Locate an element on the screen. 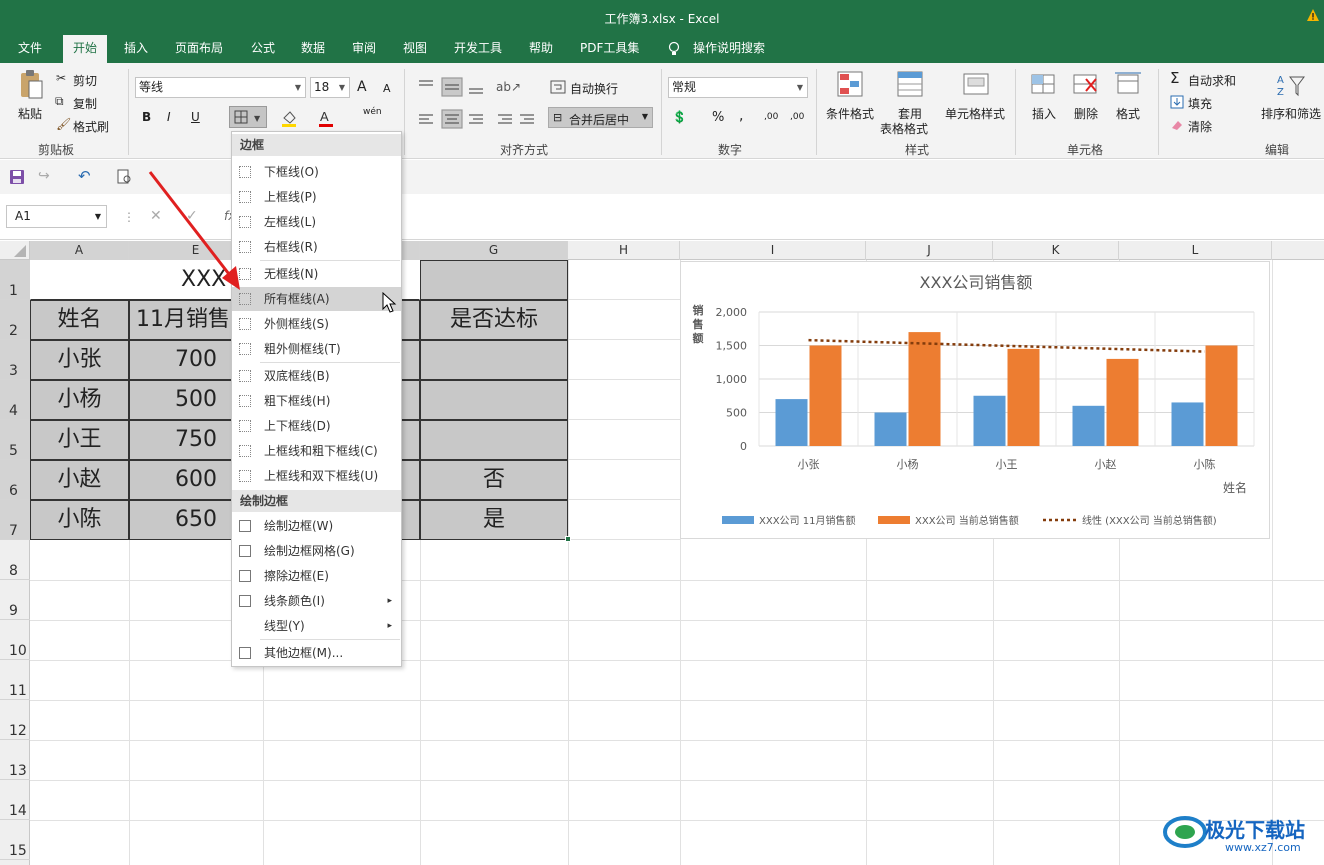 The width and height of the screenshot is (1324, 865). border-option: 上下框线(D) is located at coordinates (316, 426).